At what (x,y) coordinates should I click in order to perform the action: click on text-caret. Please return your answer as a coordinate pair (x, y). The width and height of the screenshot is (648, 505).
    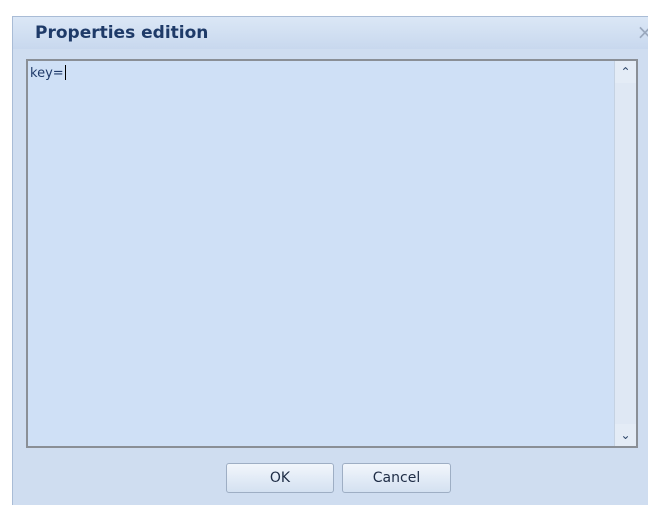
    Looking at the image, I should click on (65, 72).